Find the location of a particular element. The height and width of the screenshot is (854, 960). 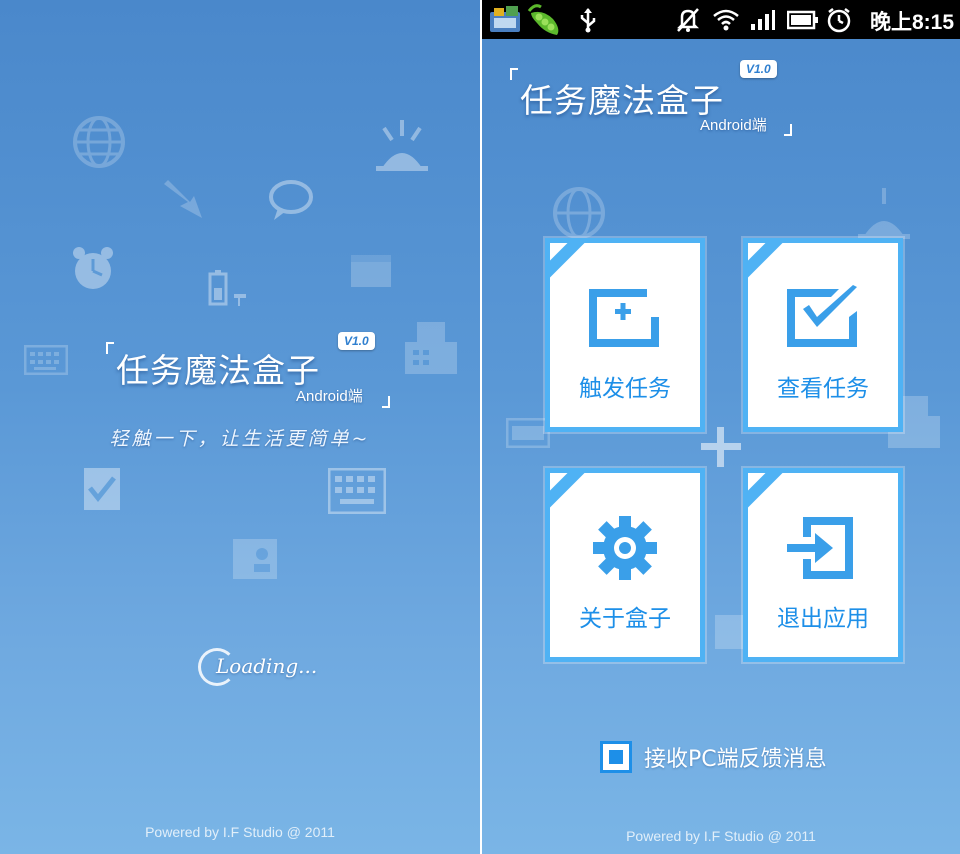

tile-label: 触发任务 is located at coordinates (625, 389).